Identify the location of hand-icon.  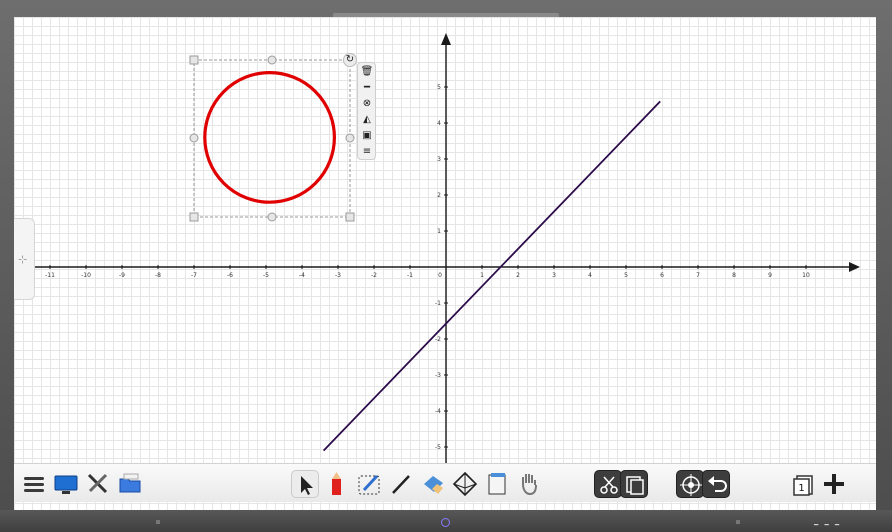
(529, 485).